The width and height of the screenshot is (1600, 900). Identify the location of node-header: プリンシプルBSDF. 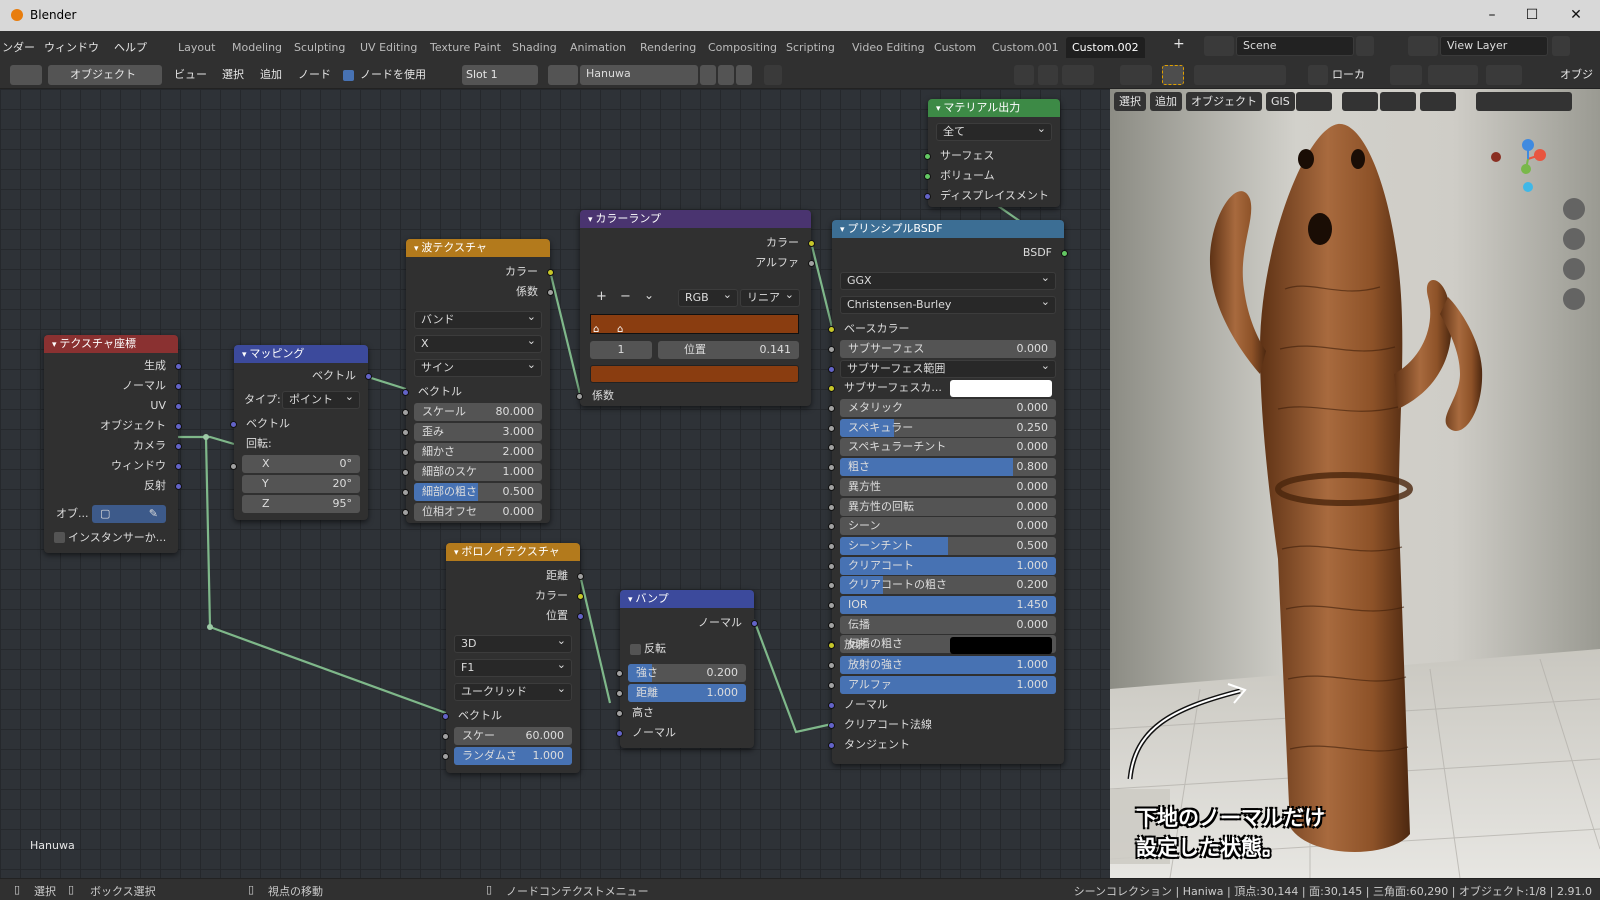
(948, 229).